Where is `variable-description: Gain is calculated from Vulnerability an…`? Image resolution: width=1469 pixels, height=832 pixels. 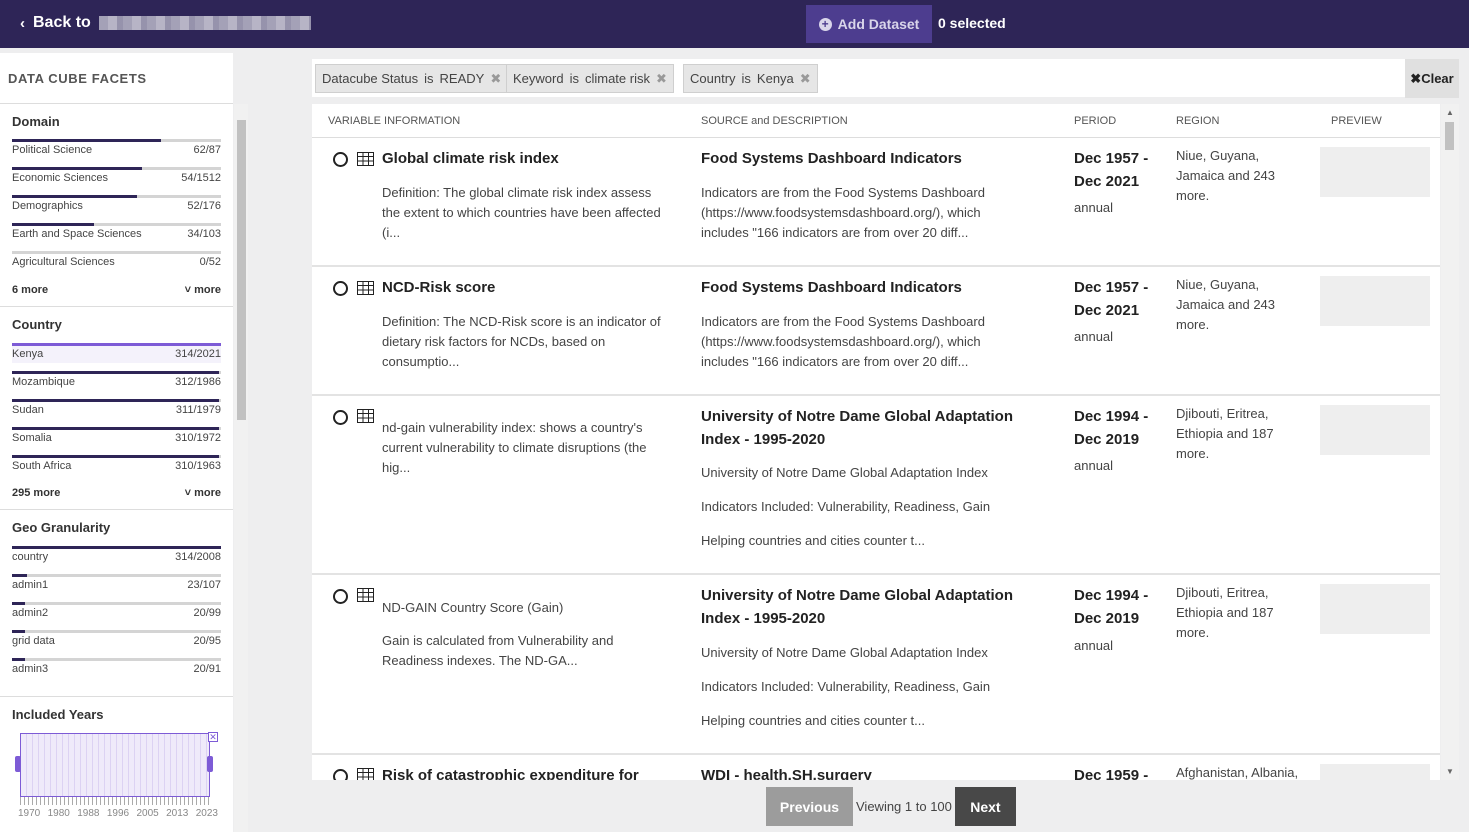 variable-description: Gain is calculated from Vulnerability an… is located at coordinates (498, 650).